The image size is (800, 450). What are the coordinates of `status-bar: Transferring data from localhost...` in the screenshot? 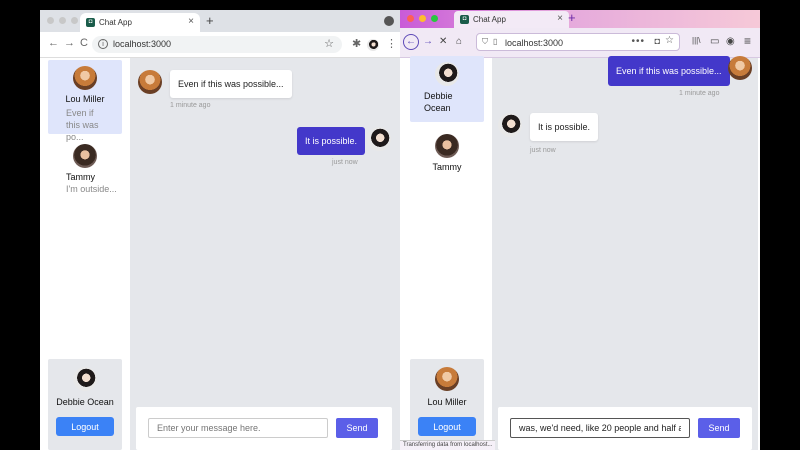 It's located at (448, 445).